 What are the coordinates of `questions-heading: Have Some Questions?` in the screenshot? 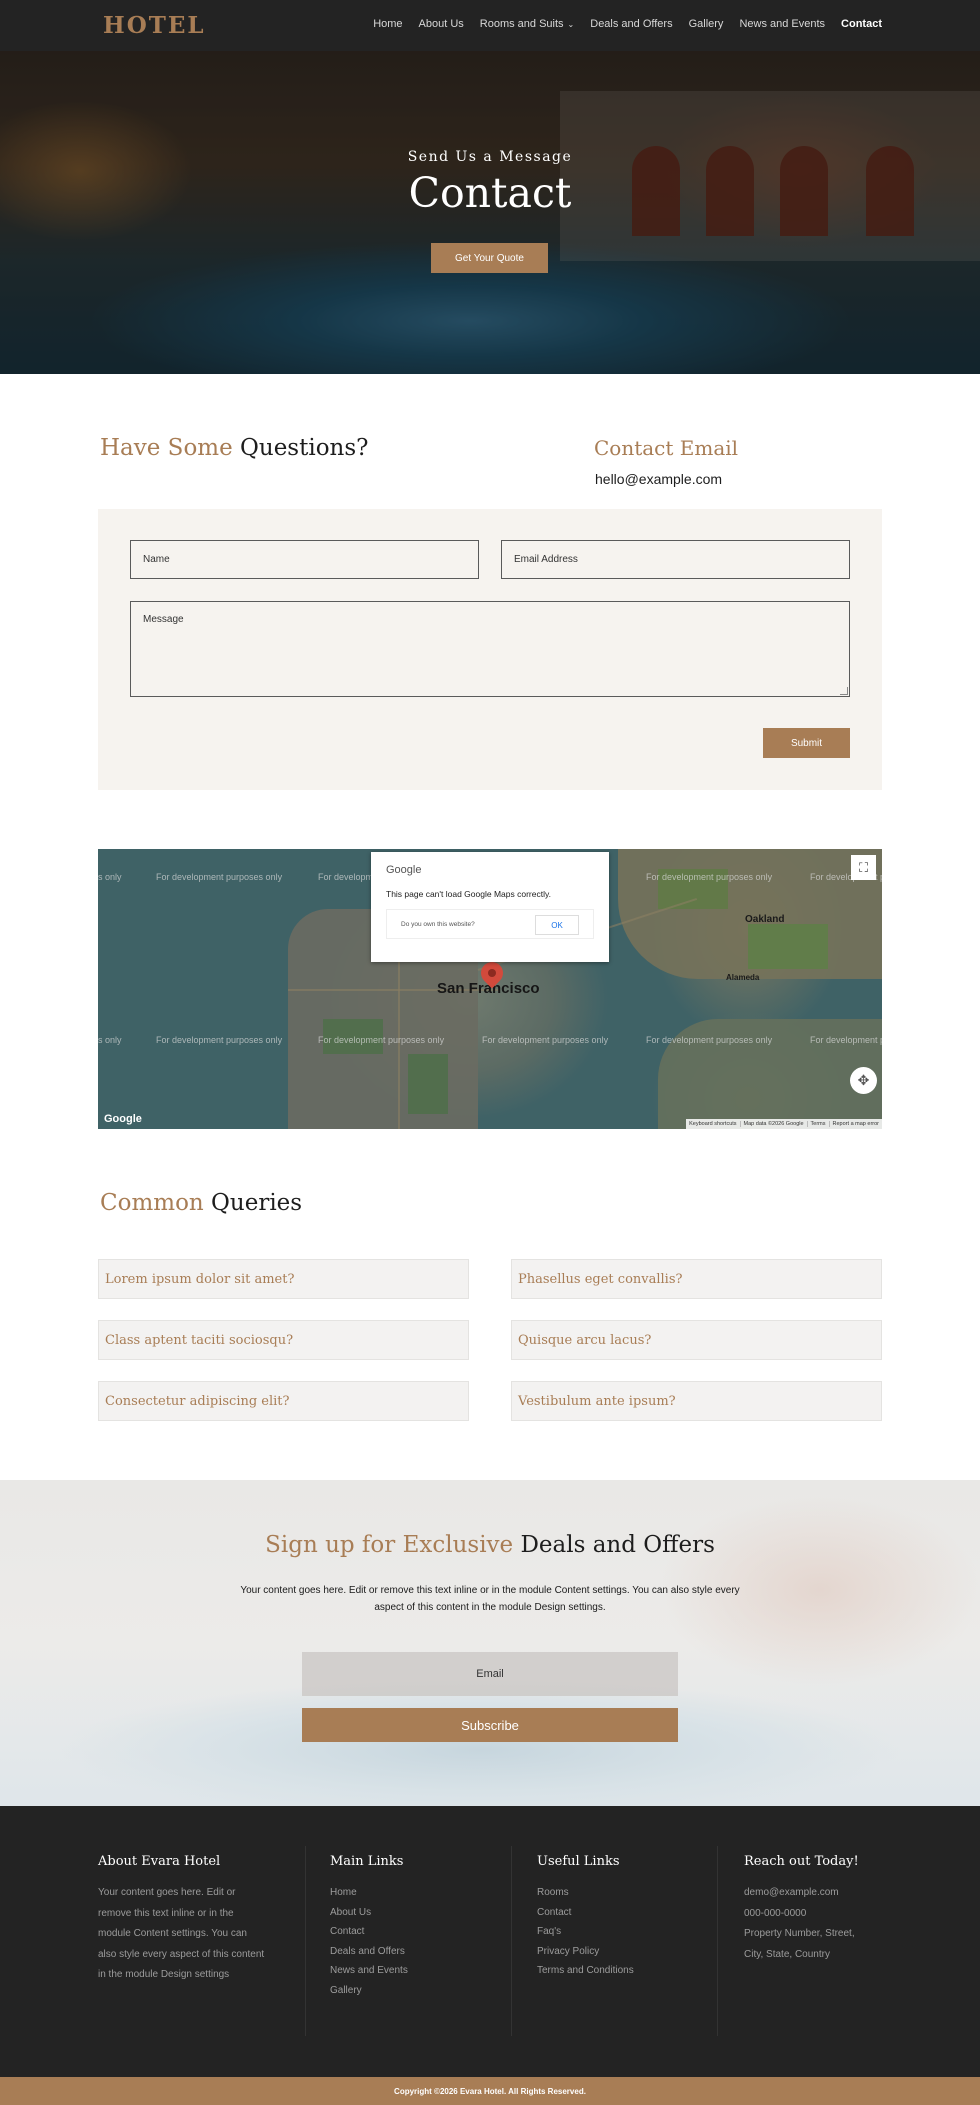 It's located at (234, 448).